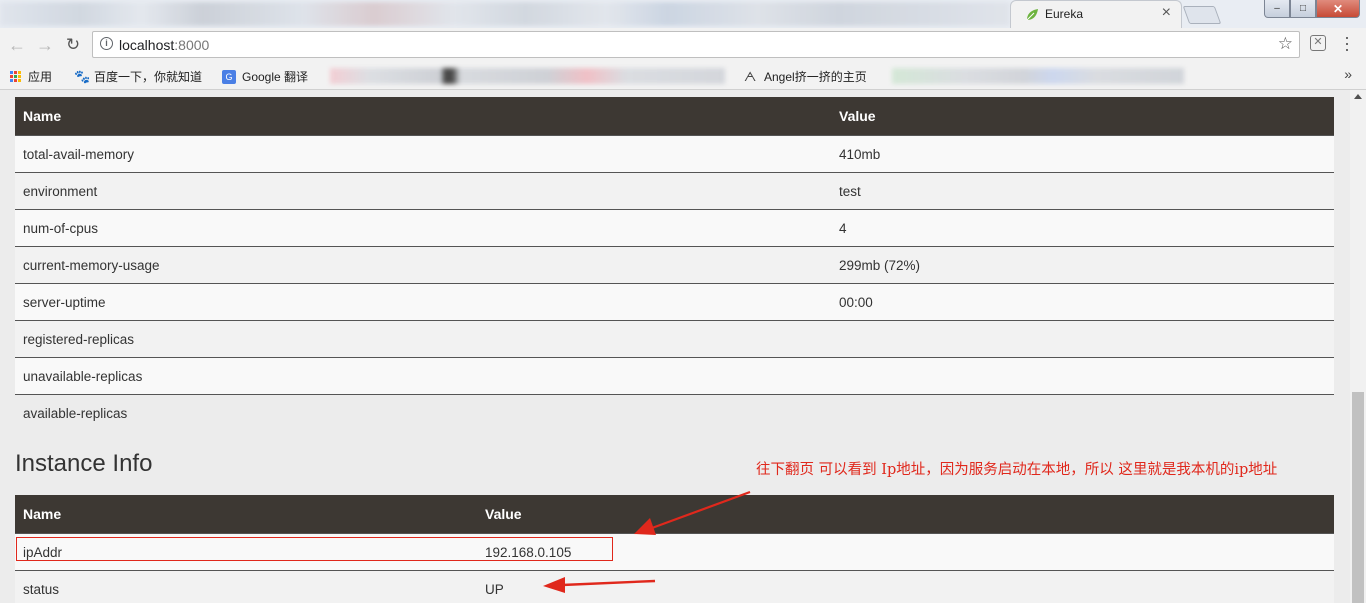  Describe the element at coordinates (246, 586) in the screenshot. I see `row-name: status` at that location.